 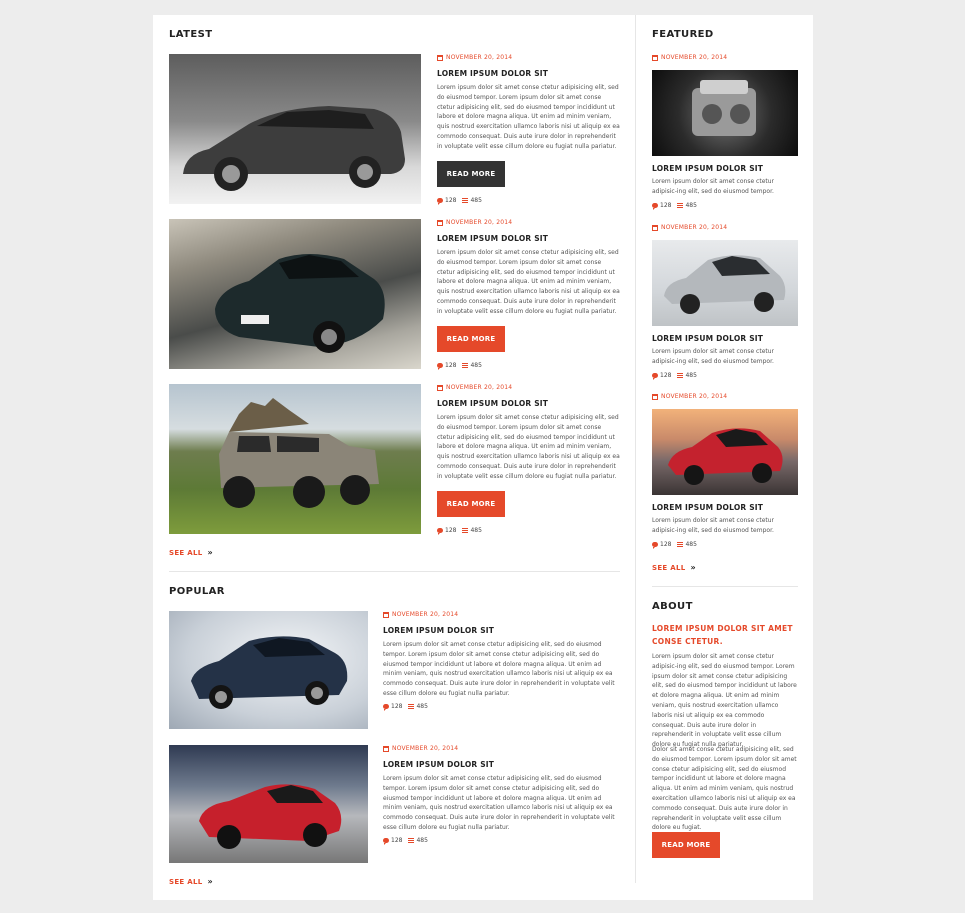 I want to click on car-sports-icon, so click(x=270, y=816).